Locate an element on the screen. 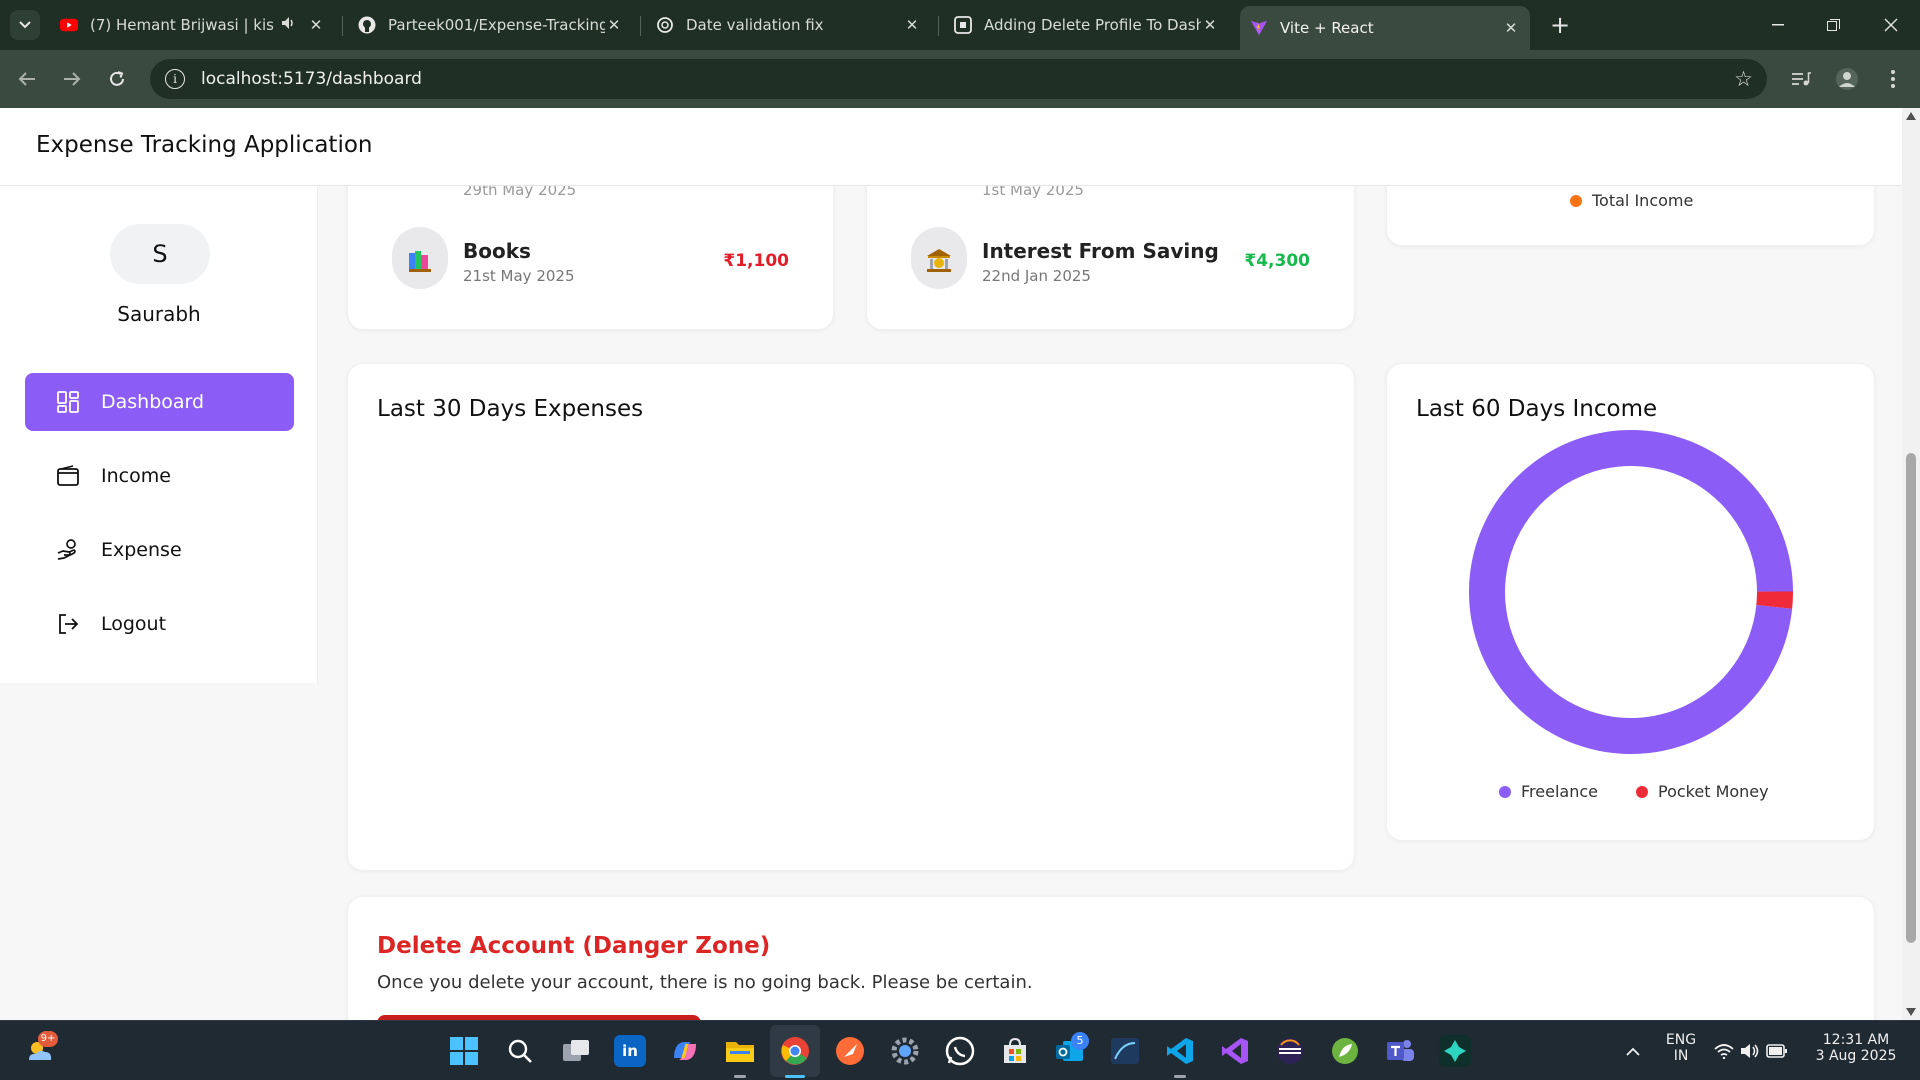  hand-coins-icon is located at coordinates (68, 550).